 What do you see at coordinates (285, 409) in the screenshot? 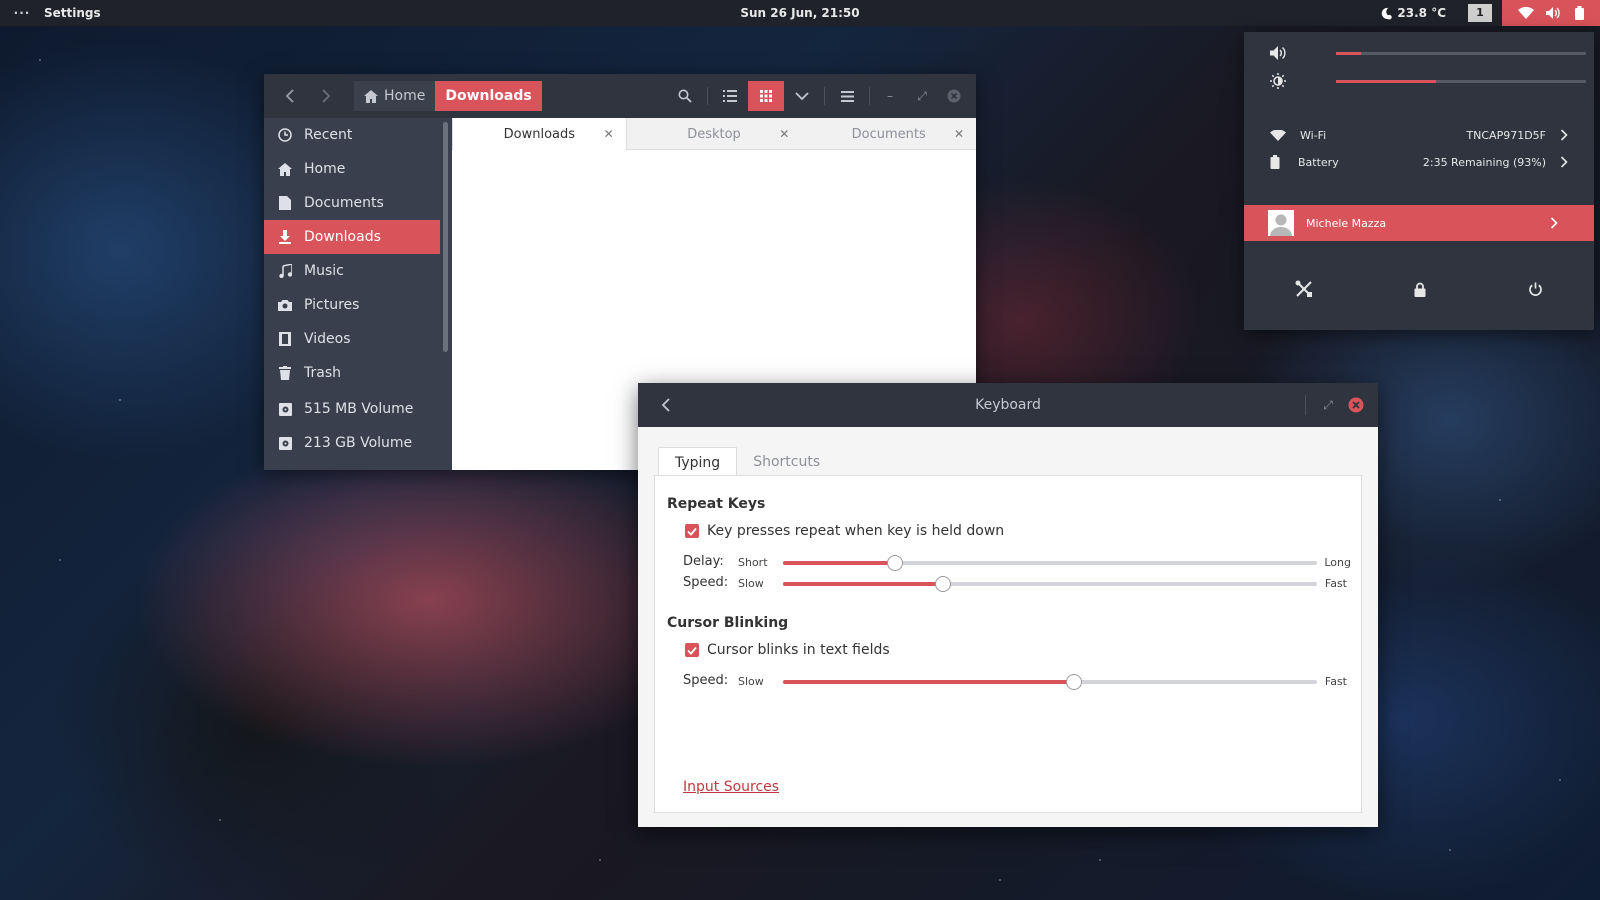
I see `drive-icon` at bounding box center [285, 409].